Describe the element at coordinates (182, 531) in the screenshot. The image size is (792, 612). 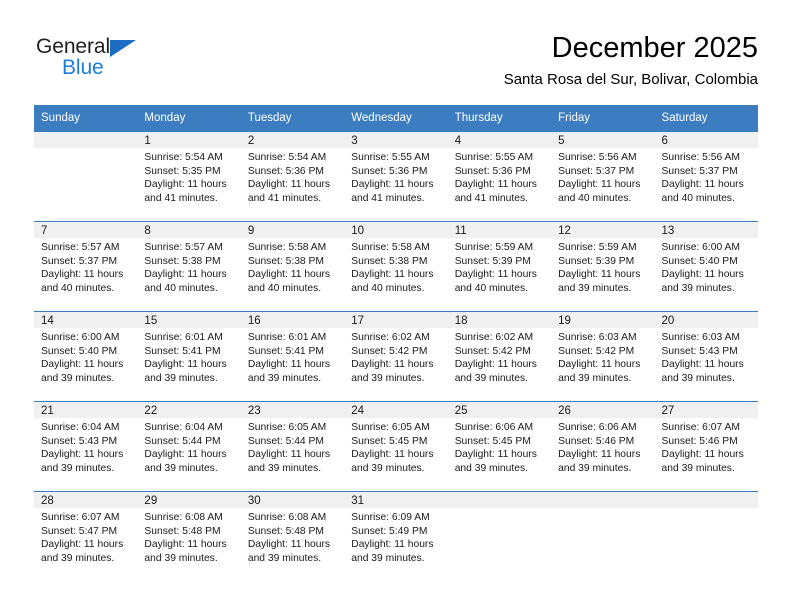
I see `sunset-time: Sunset: 5:48 PM` at that location.